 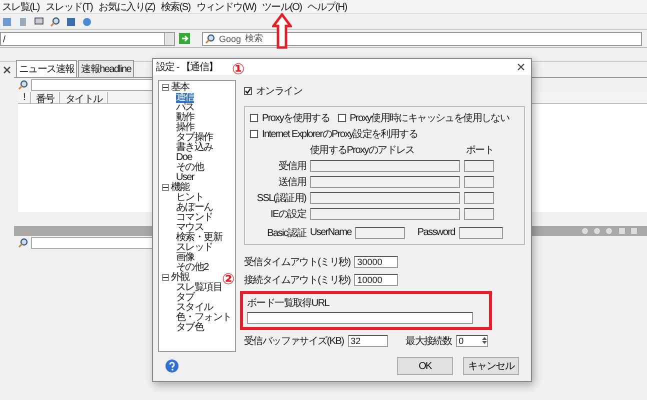 What do you see at coordinates (199, 287) in the screenshot?
I see `tree-item: スレ覧項目` at bounding box center [199, 287].